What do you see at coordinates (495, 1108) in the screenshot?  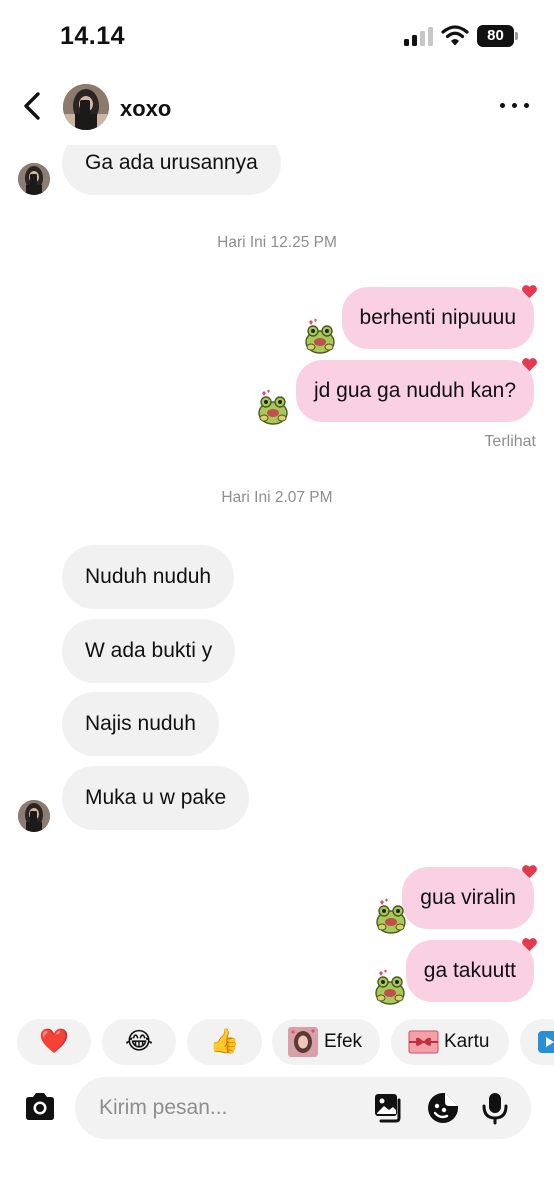 I see `microphone-button` at bounding box center [495, 1108].